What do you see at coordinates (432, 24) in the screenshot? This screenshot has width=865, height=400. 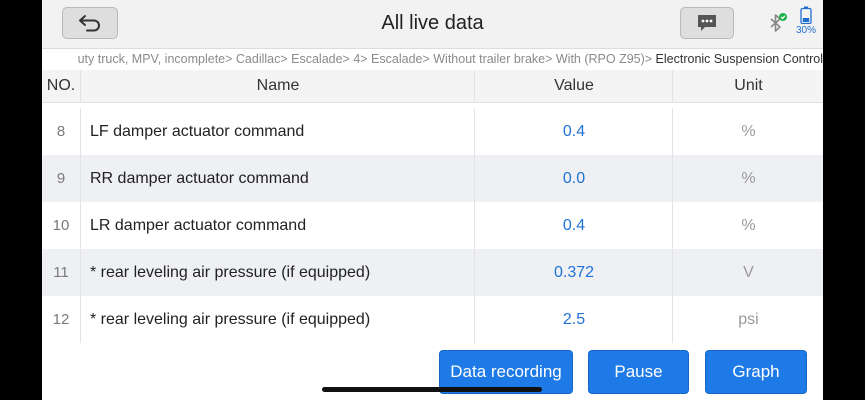 I see `header-bar: All live data 30%` at bounding box center [432, 24].